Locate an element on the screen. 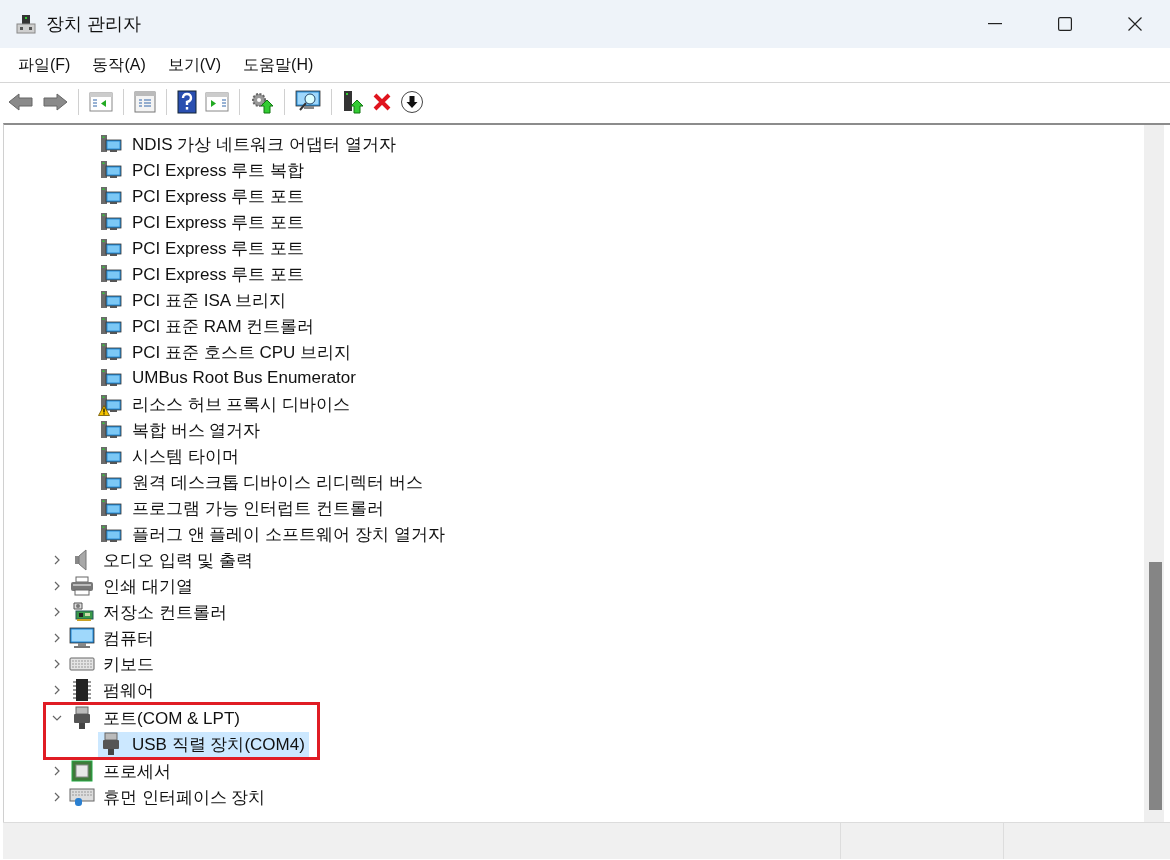 Image resolution: width=1170 pixels, height=860 pixels. device-manager-icon is located at coordinates (26, 24).